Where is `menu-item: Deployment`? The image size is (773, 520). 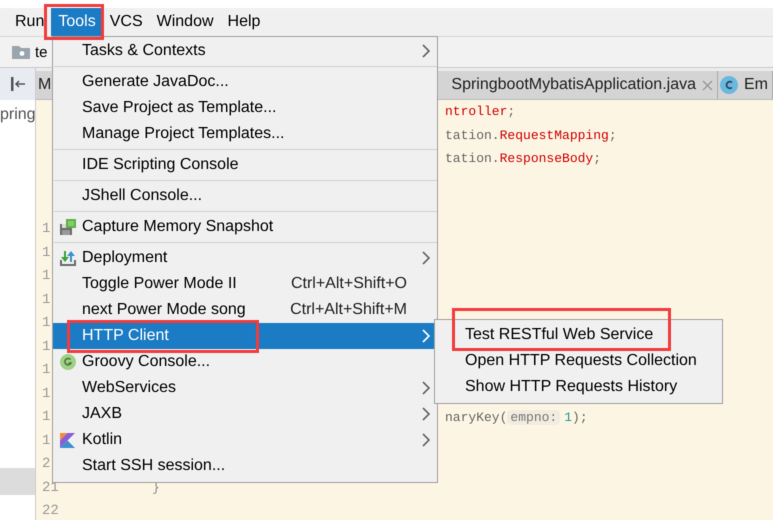
menu-item: Deployment is located at coordinates (245, 258).